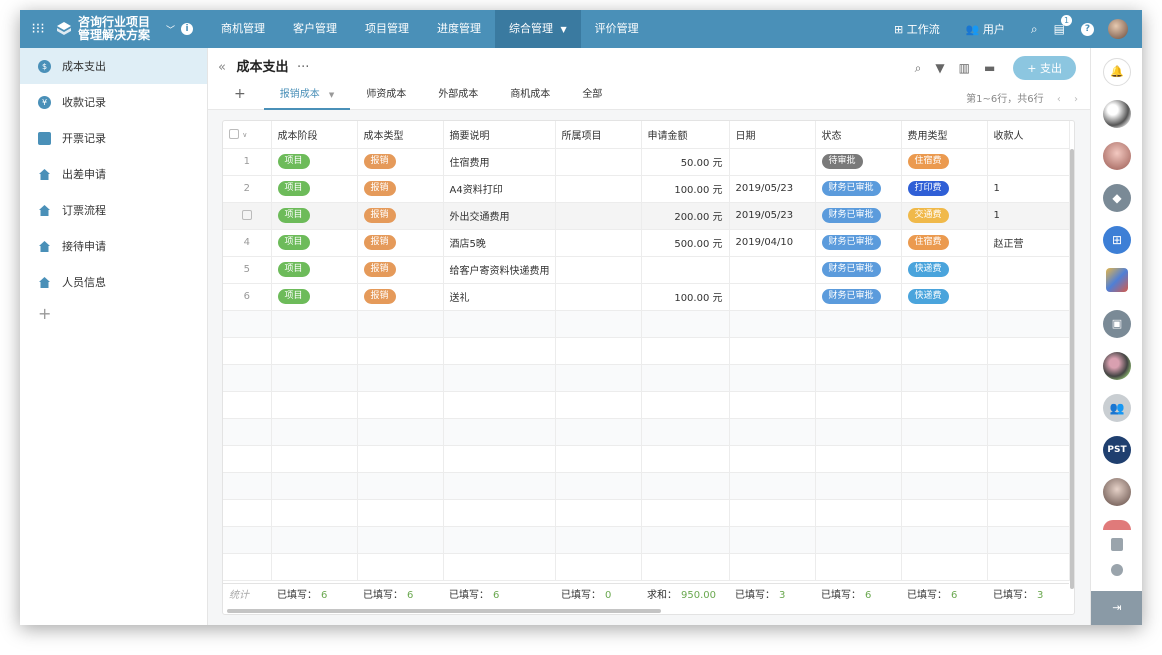 Image resolution: width=1162 pixels, height=655 pixels. What do you see at coordinates (1044, 68) in the screenshot?
I see `add-expense-button: + 支出` at bounding box center [1044, 68].